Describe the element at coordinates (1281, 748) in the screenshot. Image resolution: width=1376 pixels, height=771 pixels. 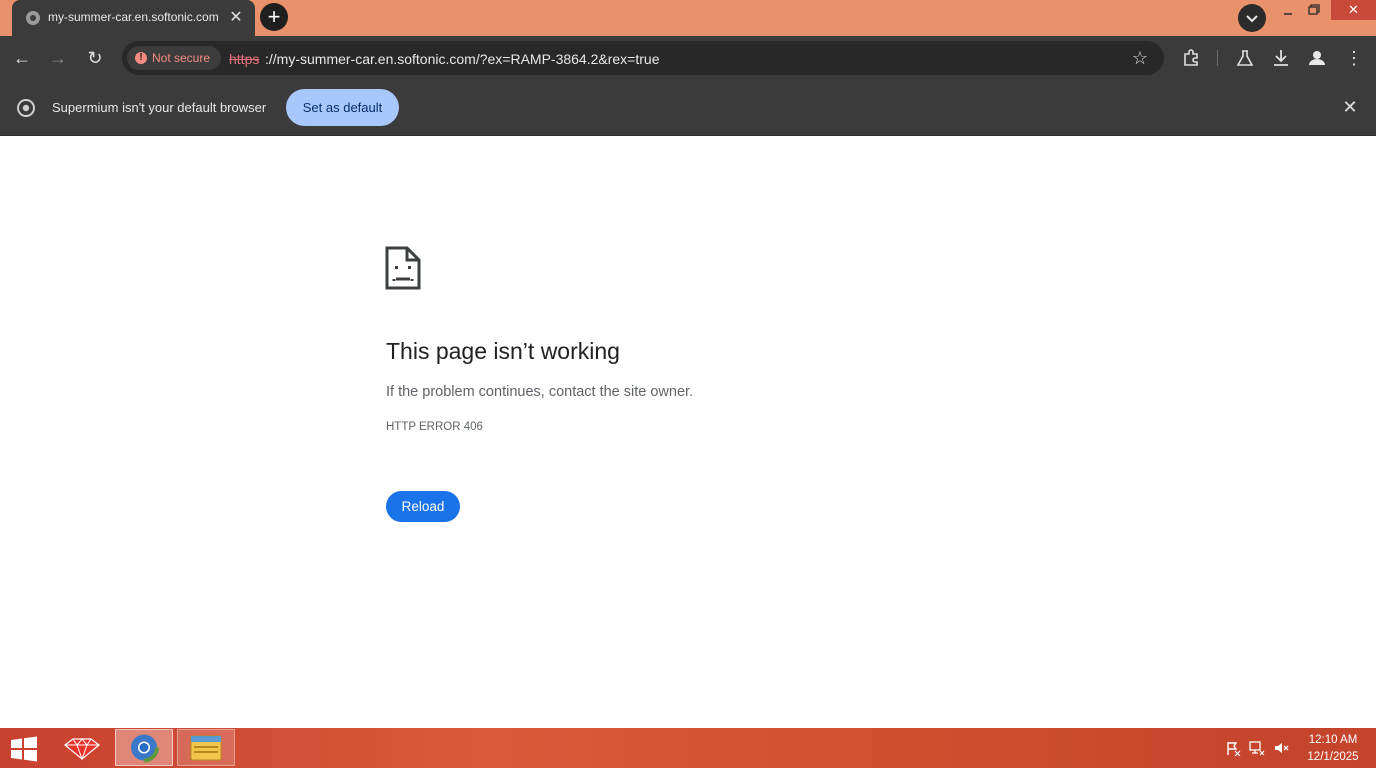
I see `volume-muted-icon` at that location.